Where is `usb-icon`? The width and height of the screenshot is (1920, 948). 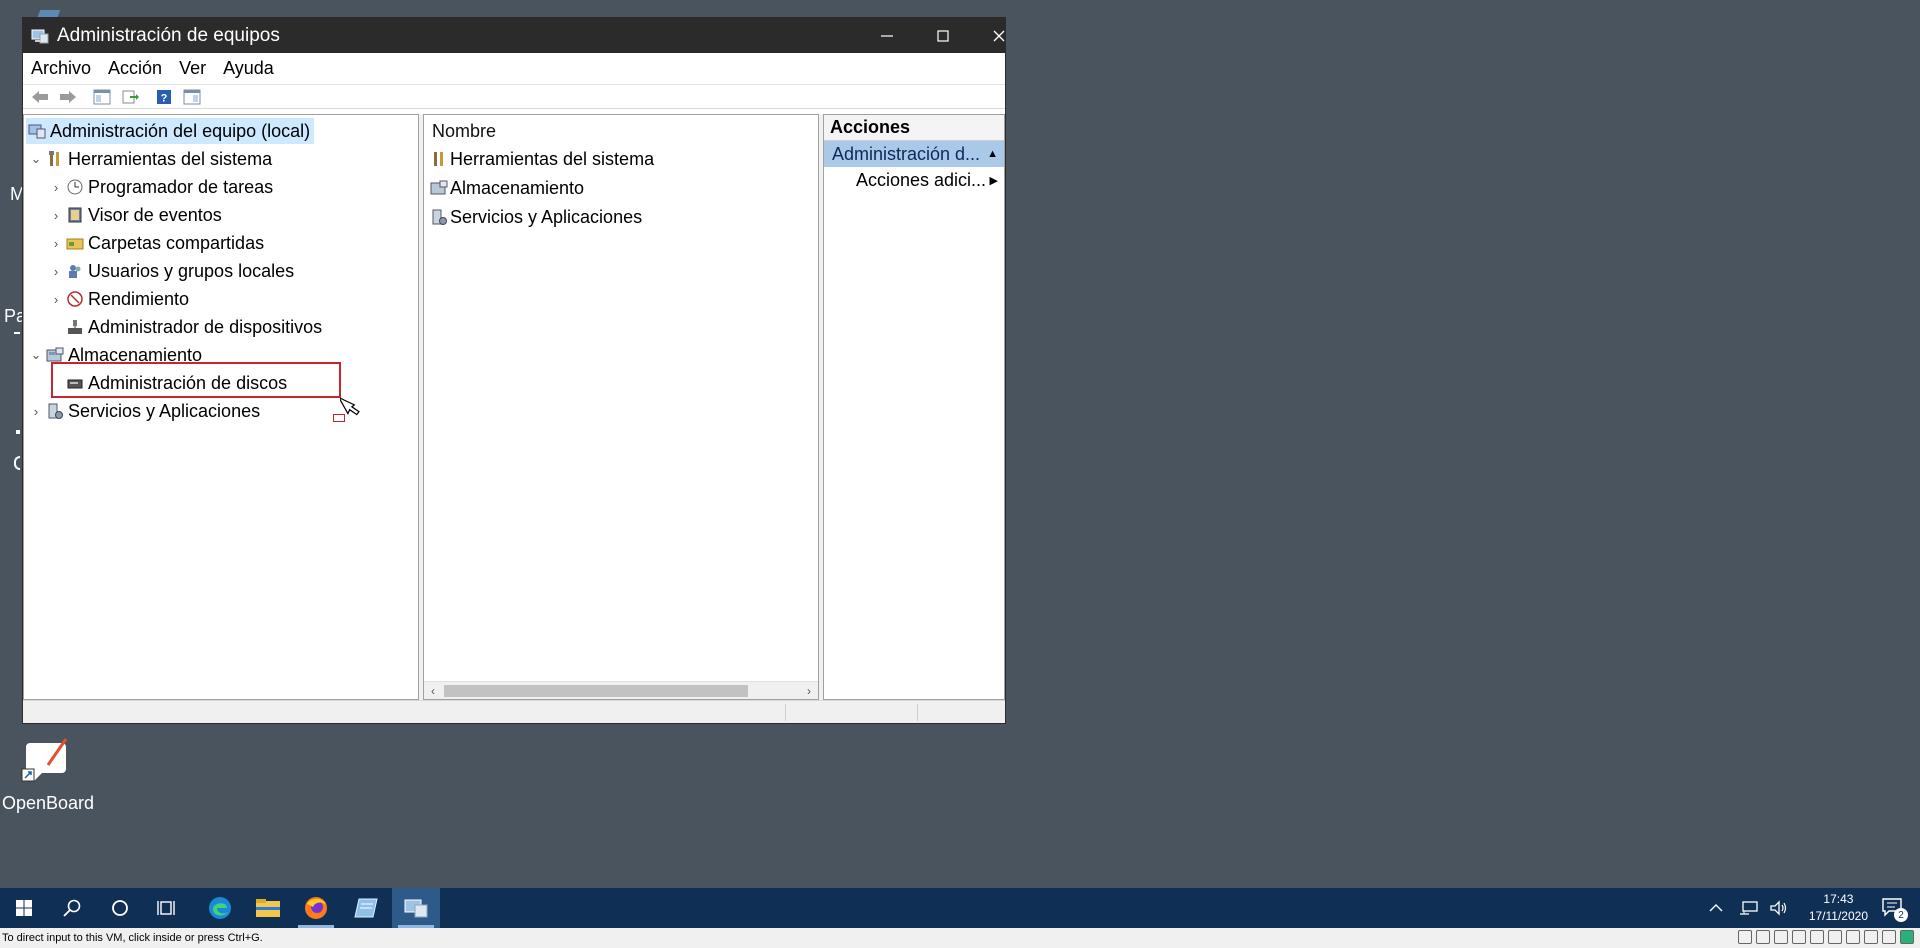 usb-icon is located at coordinates (1817, 937).